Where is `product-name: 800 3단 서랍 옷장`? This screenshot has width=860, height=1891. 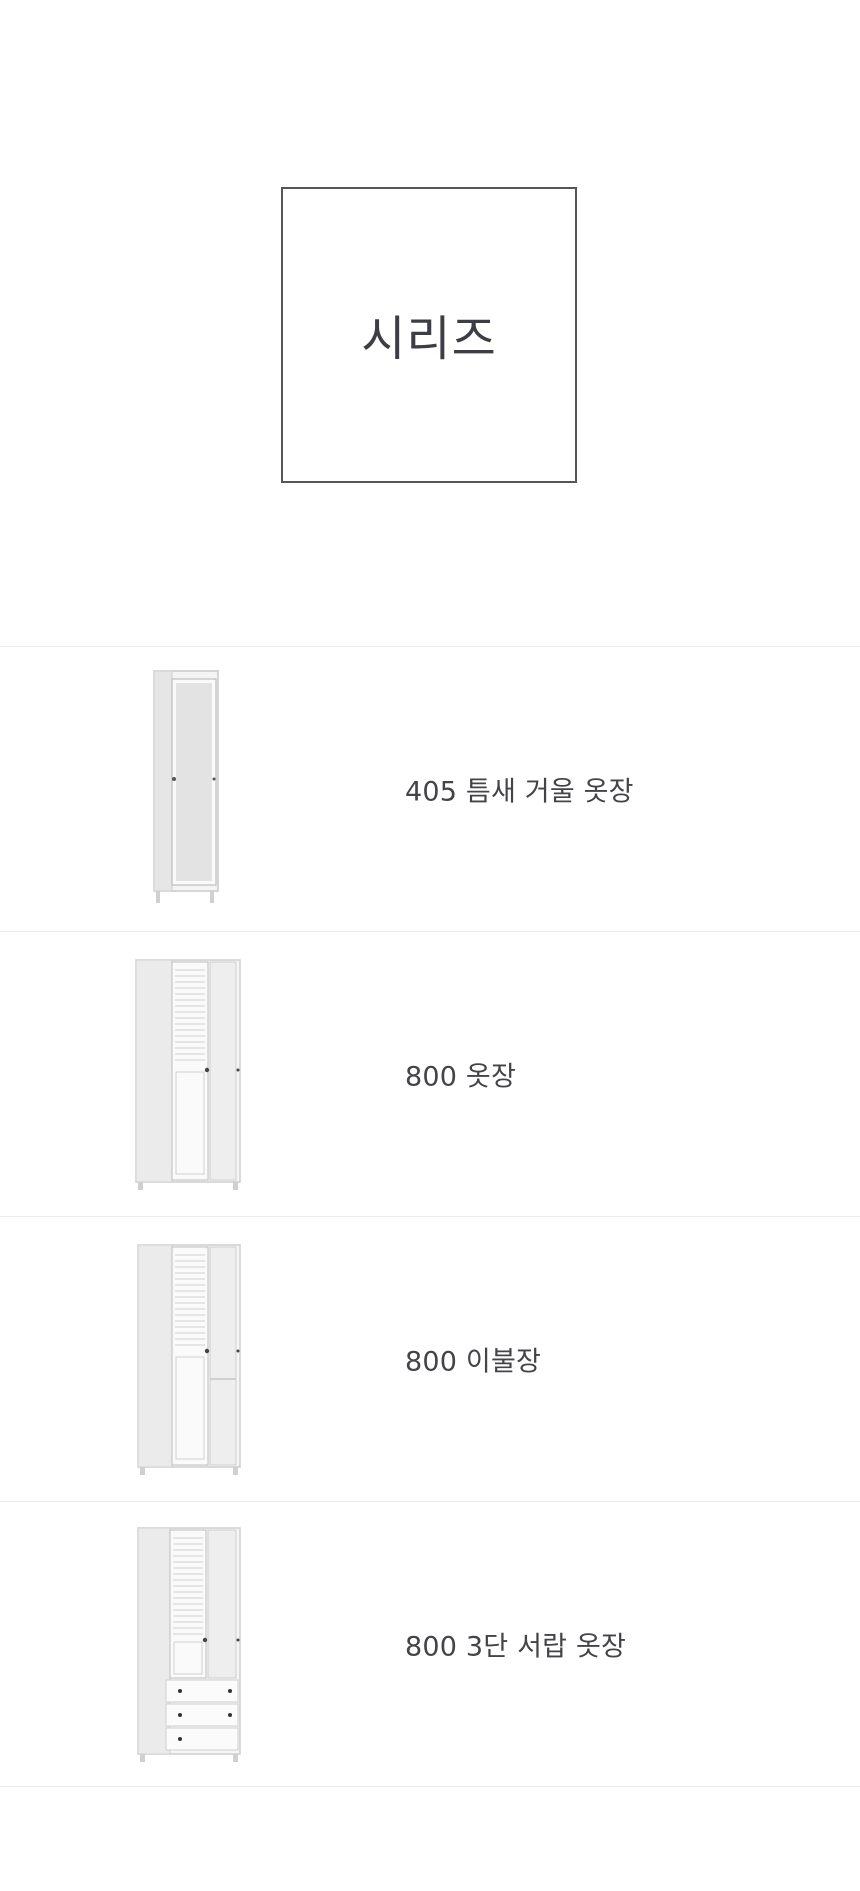 product-name: 800 3단 서랍 옷장 is located at coordinates (515, 1644).